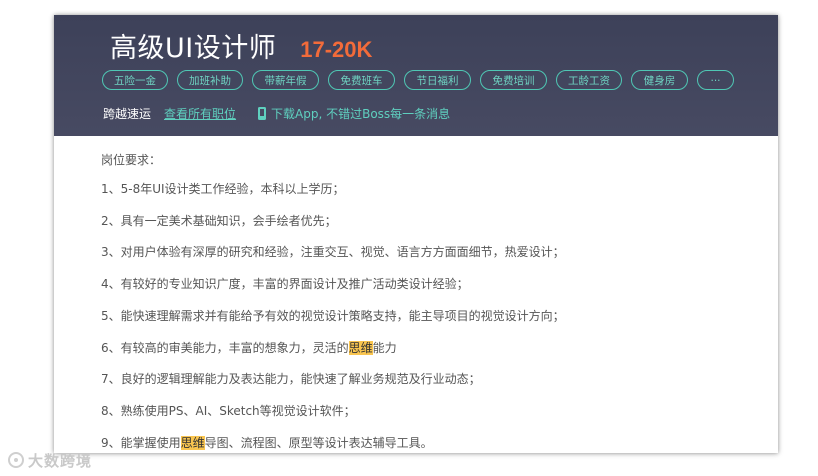 The height and width of the screenshot is (476, 818). I want to click on requirement-item: 3、对用户体验有深厚的研究和经验，注重交互、视觉、语言方方面面细节，热爱设计；, so click(333, 251).